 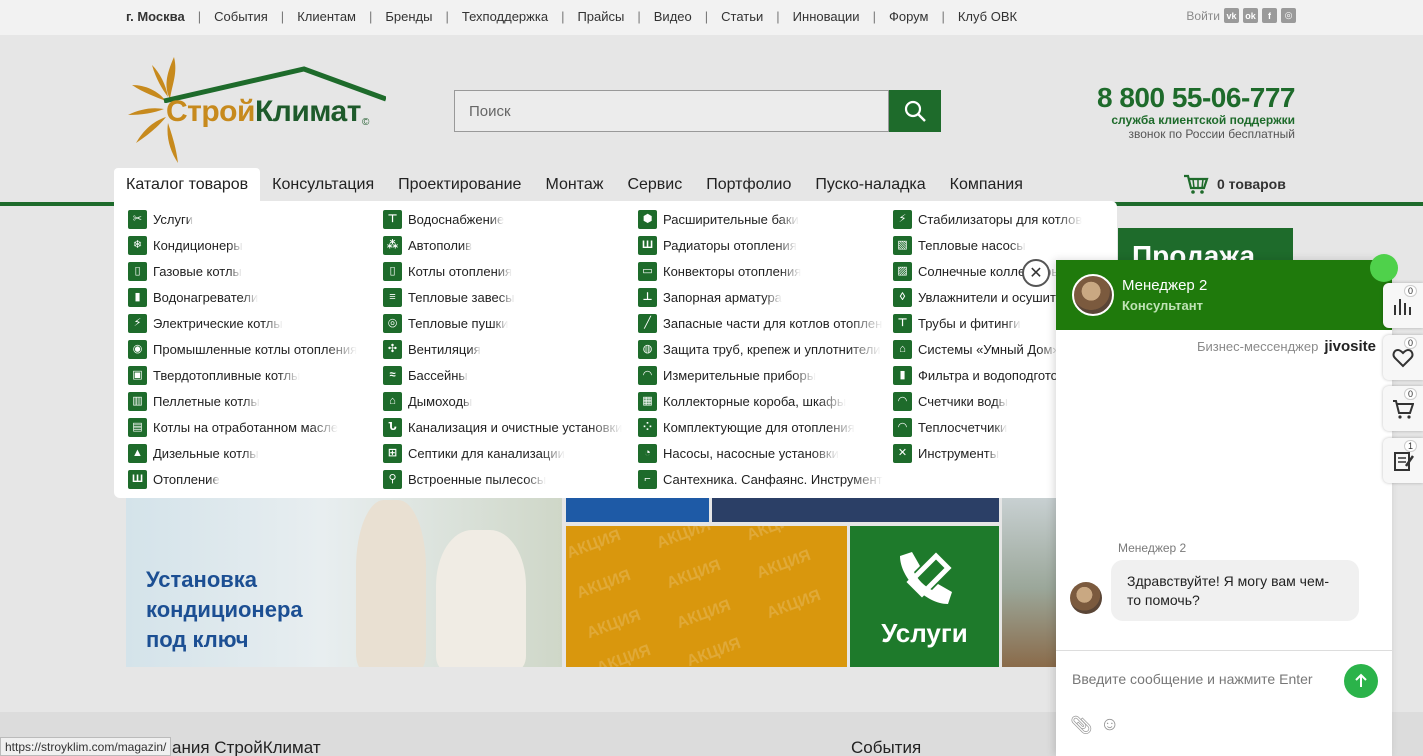 What do you see at coordinates (505, 297) in the screenshot?
I see `catalog-item: ≡ Тепловые завесы` at bounding box center [505, 297].